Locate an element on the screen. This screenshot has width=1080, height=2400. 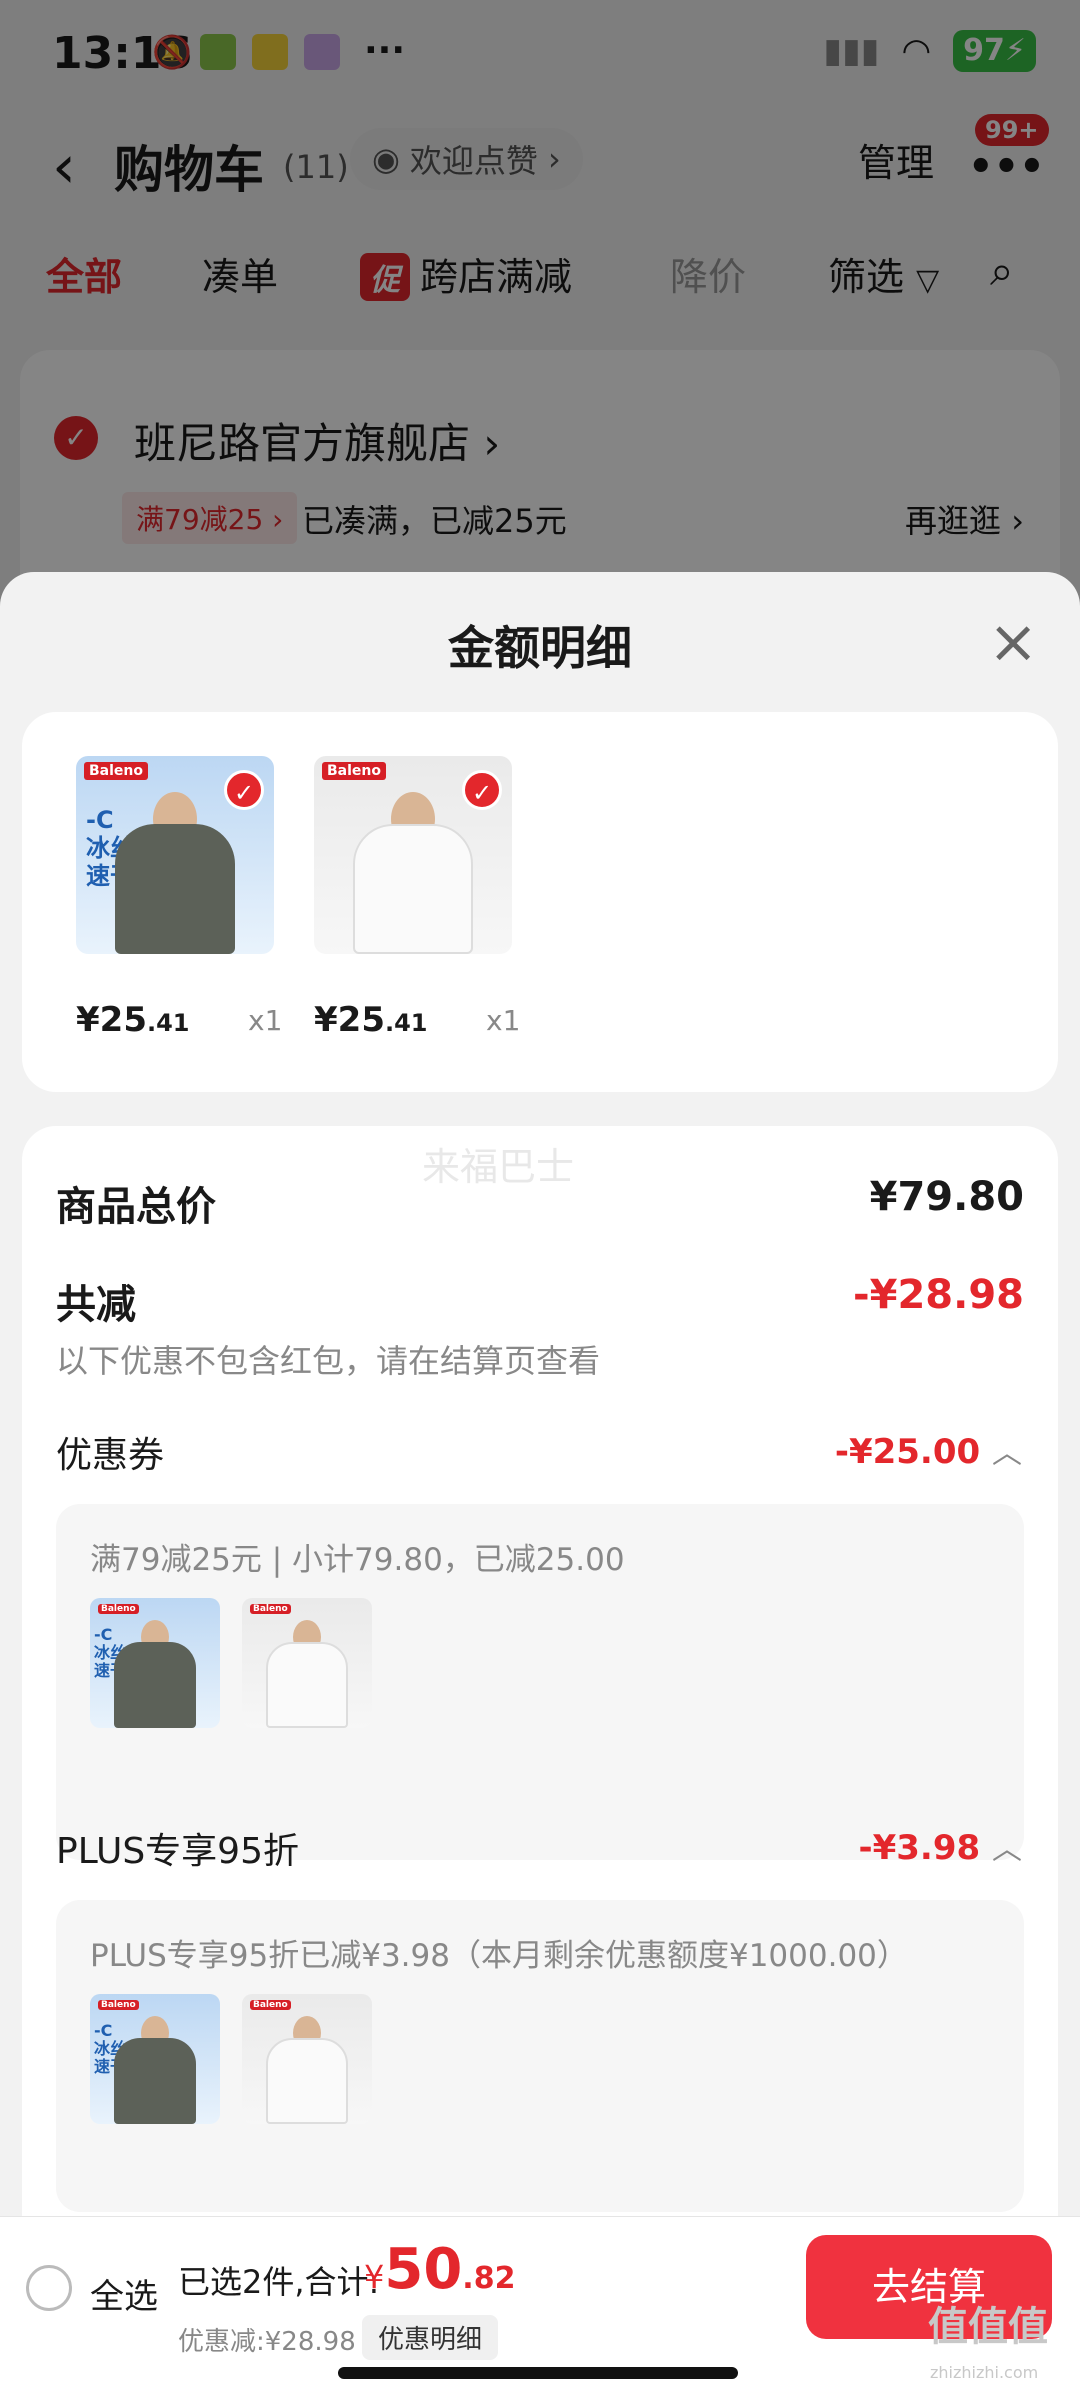
coupon-toggle: -¥25.00 ︿ is located at coordinates (928, 1450).